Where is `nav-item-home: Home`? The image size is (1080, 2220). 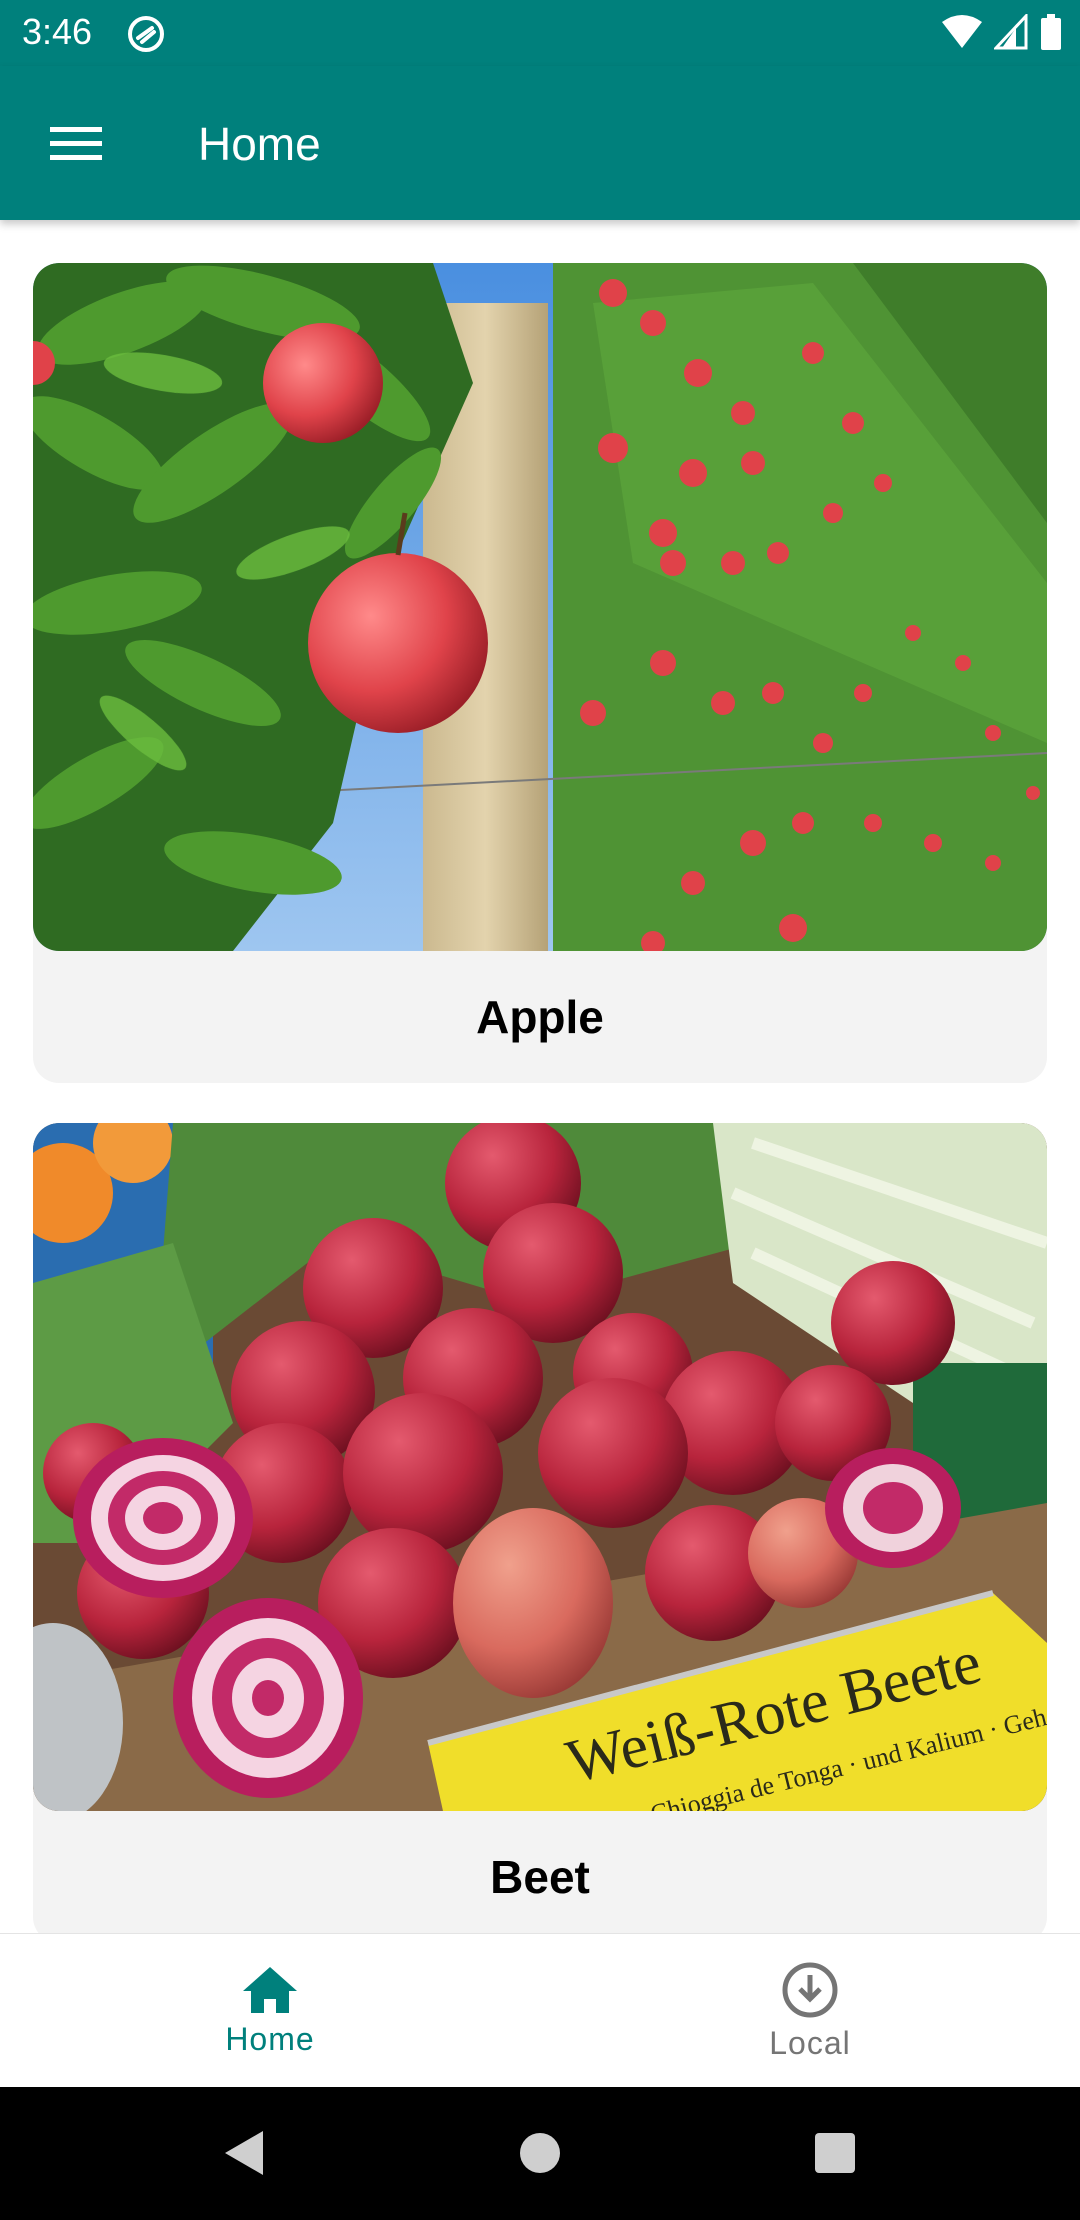 nav-item-home: Home is located at coordinates (270, 2011).